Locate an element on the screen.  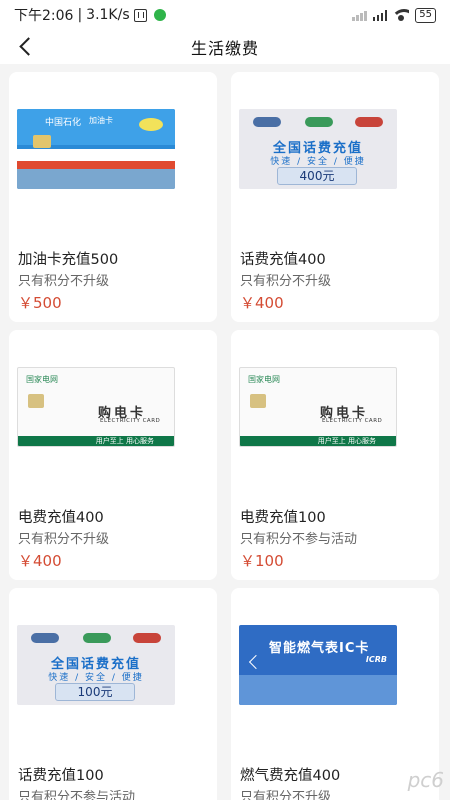
gas-card-headline: 智能燃气表IC卡 is located at coordinates (319, 648).